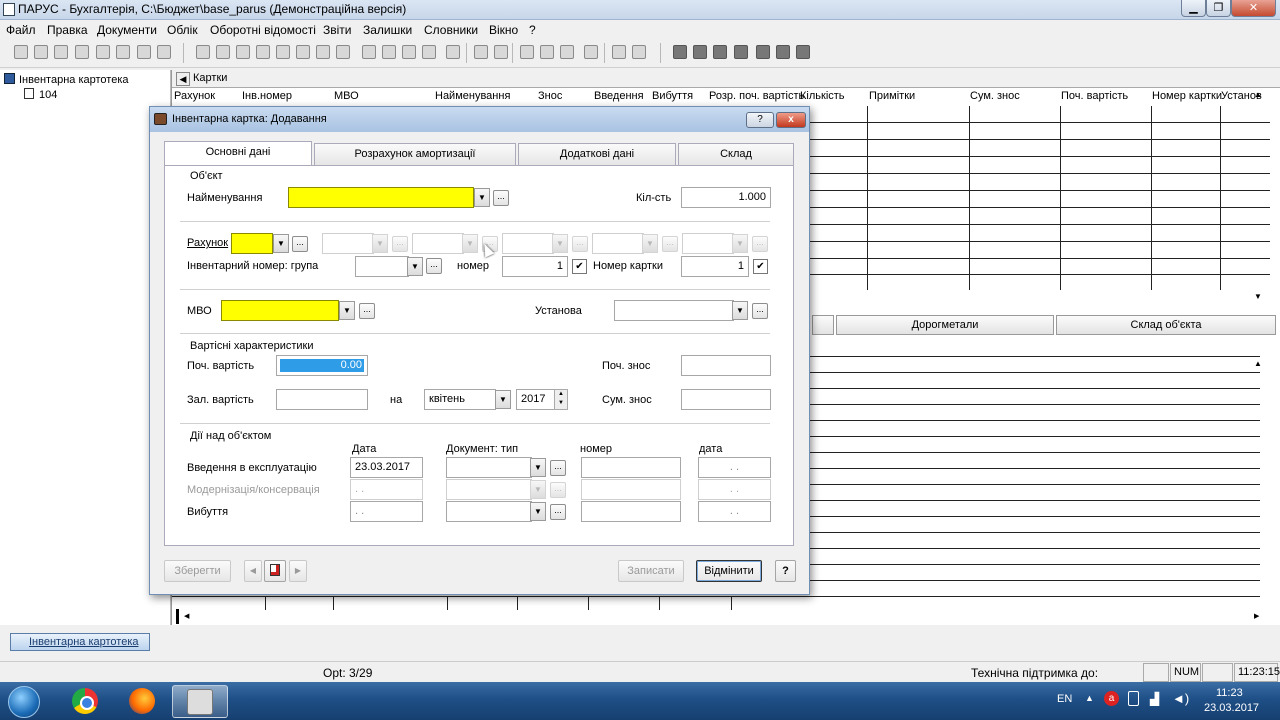 This screenshot has height=720, width=1280. What do you see at coordinates (1258, 296) in the screenshot?
I see `scroll-down-icon: ▼` at bounding box center [1258, 296].